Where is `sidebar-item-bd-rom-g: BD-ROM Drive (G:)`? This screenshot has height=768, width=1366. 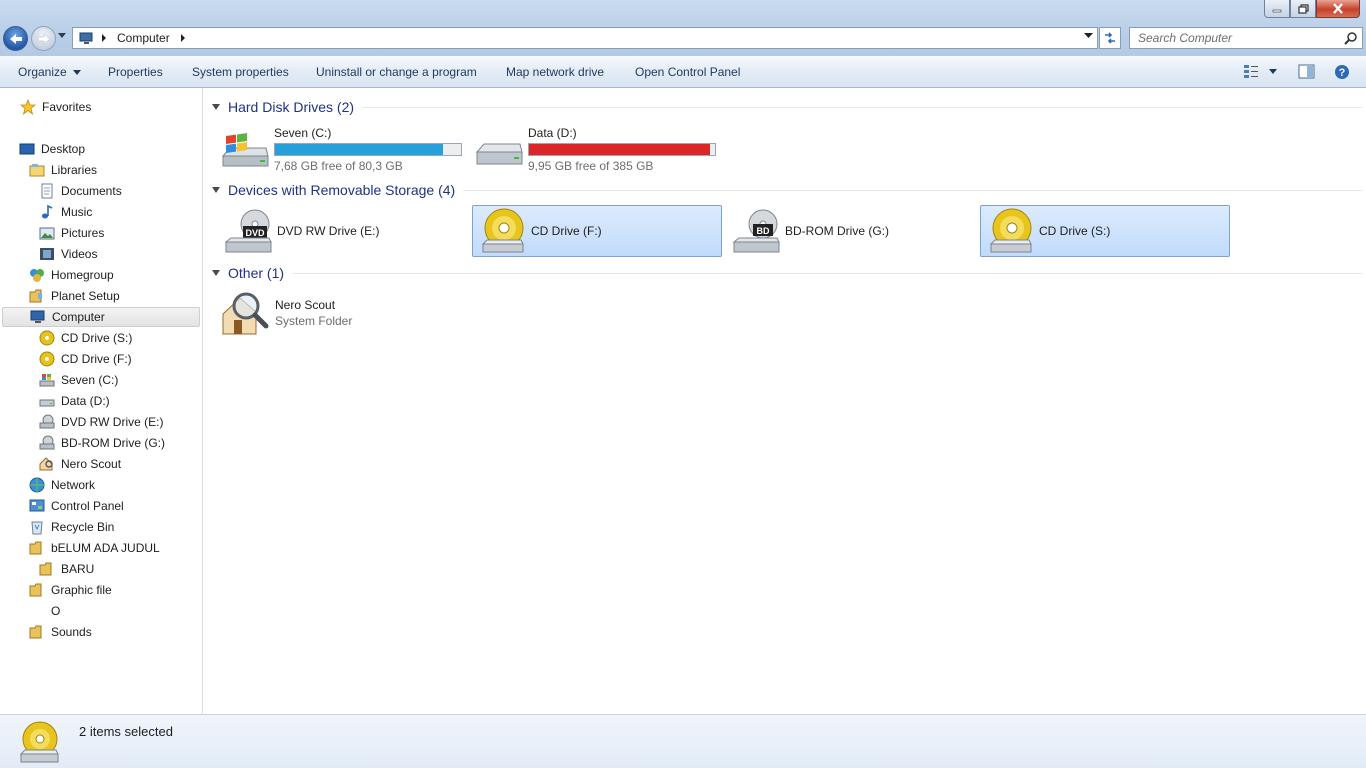
sidebar-item-bd-rom-g: BD-ROM Drive (G:) is located at coordinates (102, 443).